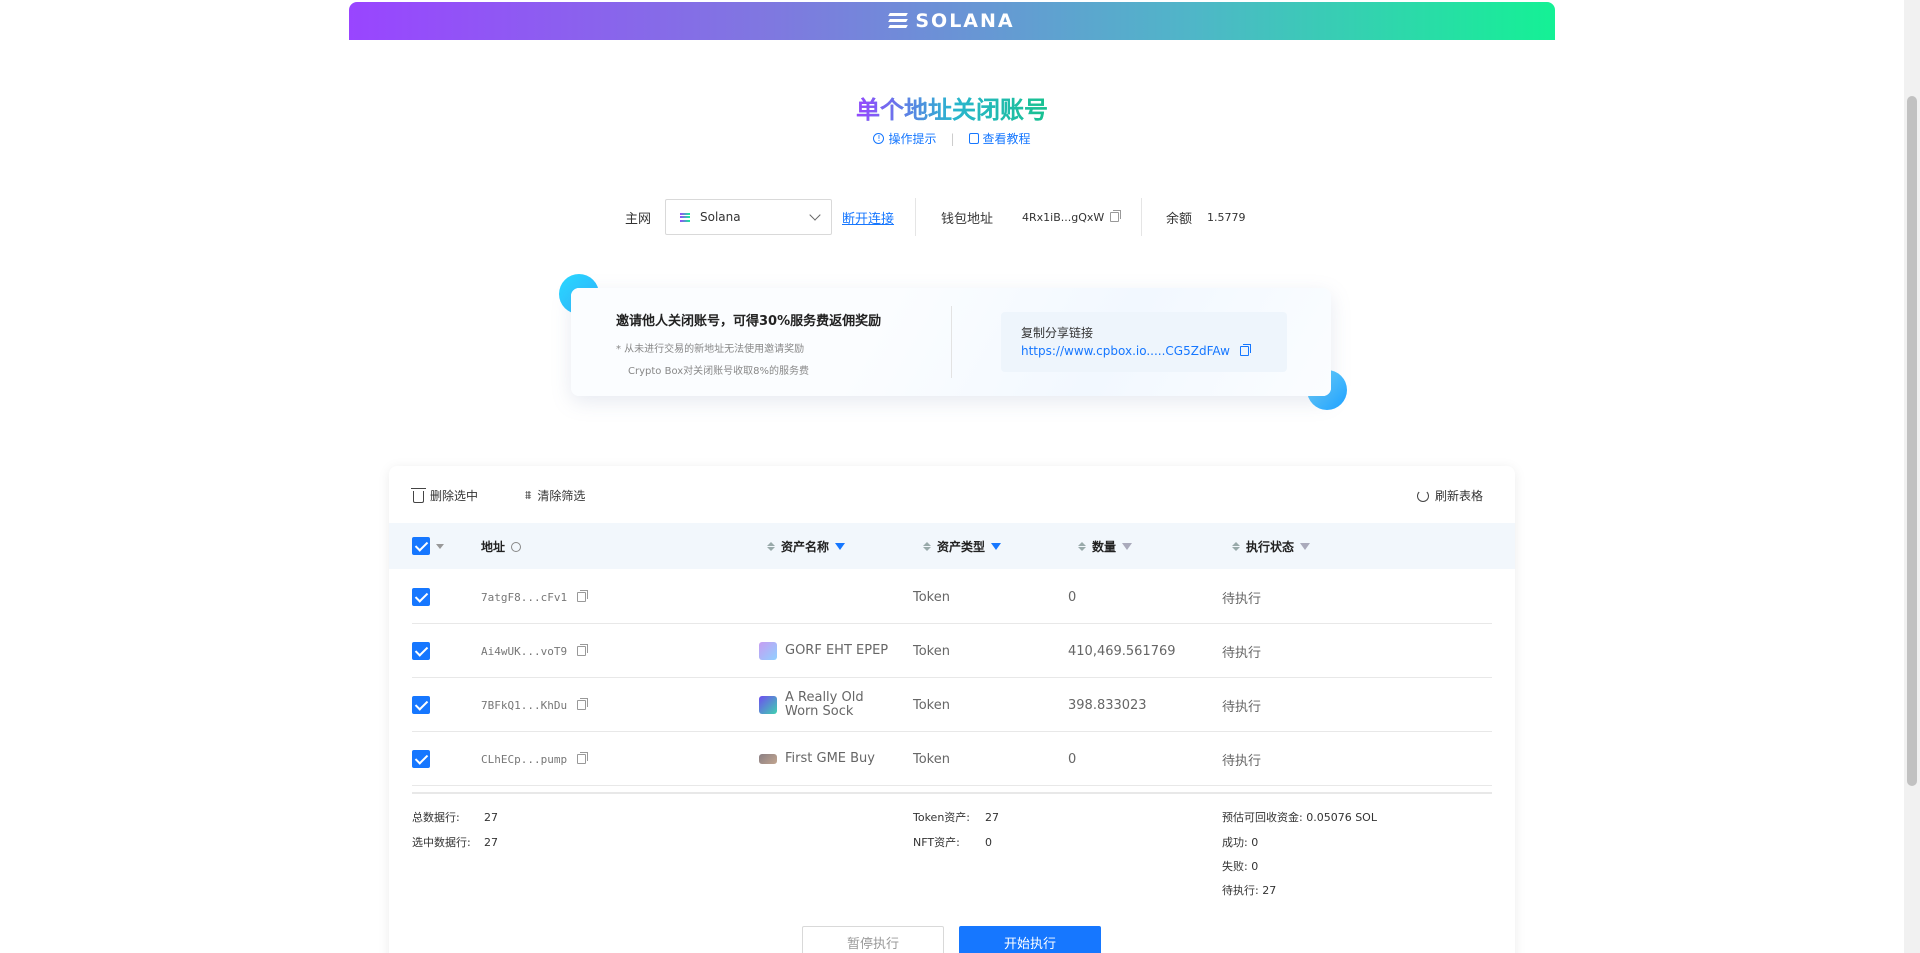 The width and height of the screenshot is (1920, 953). What do you see at coordinates (516, 546) in the screenshot?
I see `search-icon` at bounding box center [516, 546].